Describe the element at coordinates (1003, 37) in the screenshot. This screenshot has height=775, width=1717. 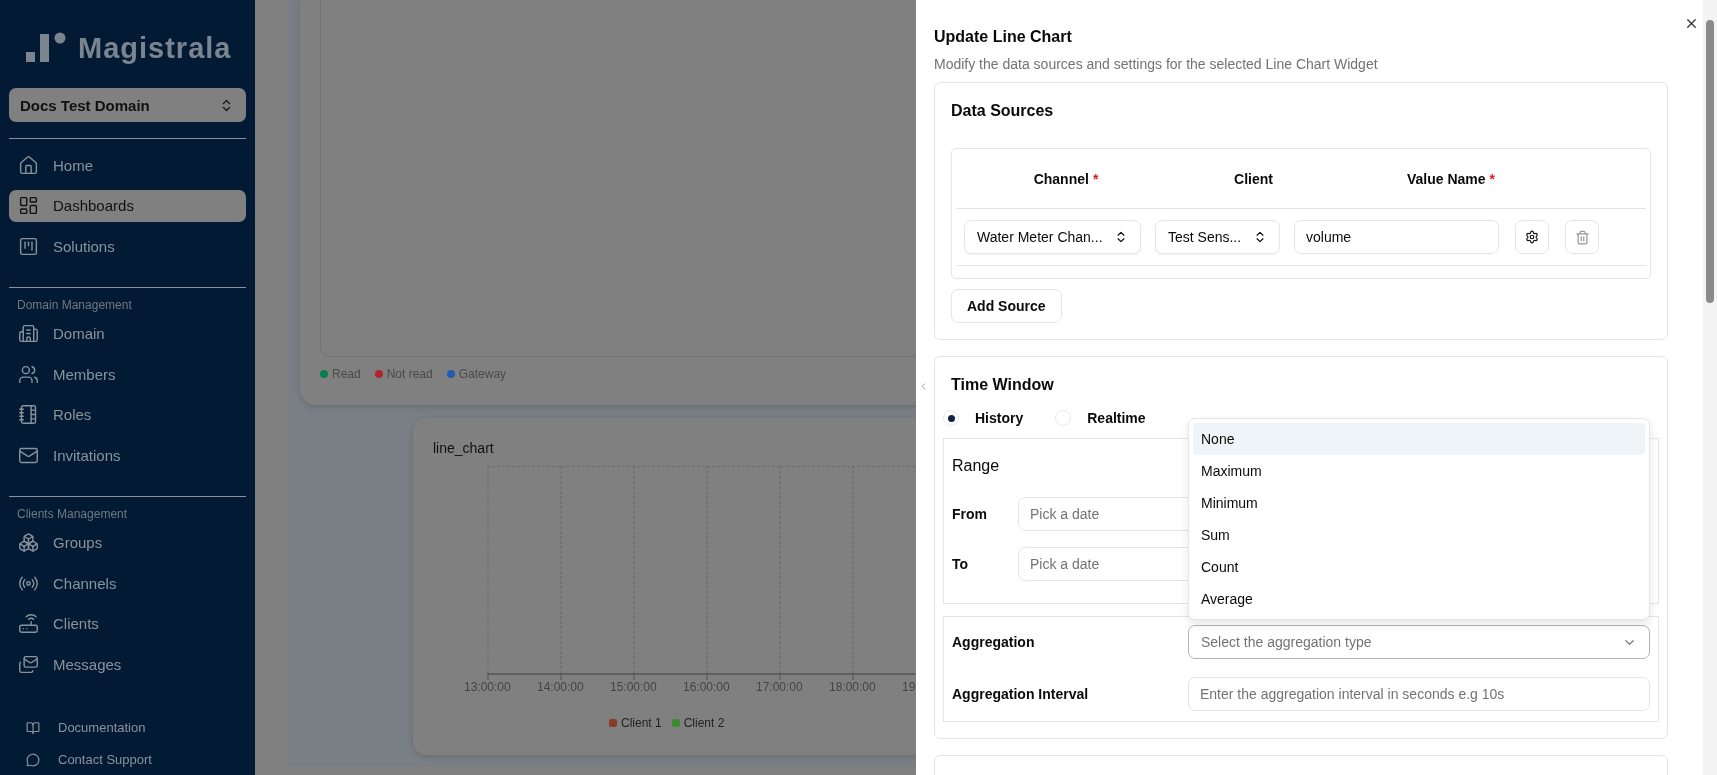
I see `panel-title: Update Line Chart` at that location.